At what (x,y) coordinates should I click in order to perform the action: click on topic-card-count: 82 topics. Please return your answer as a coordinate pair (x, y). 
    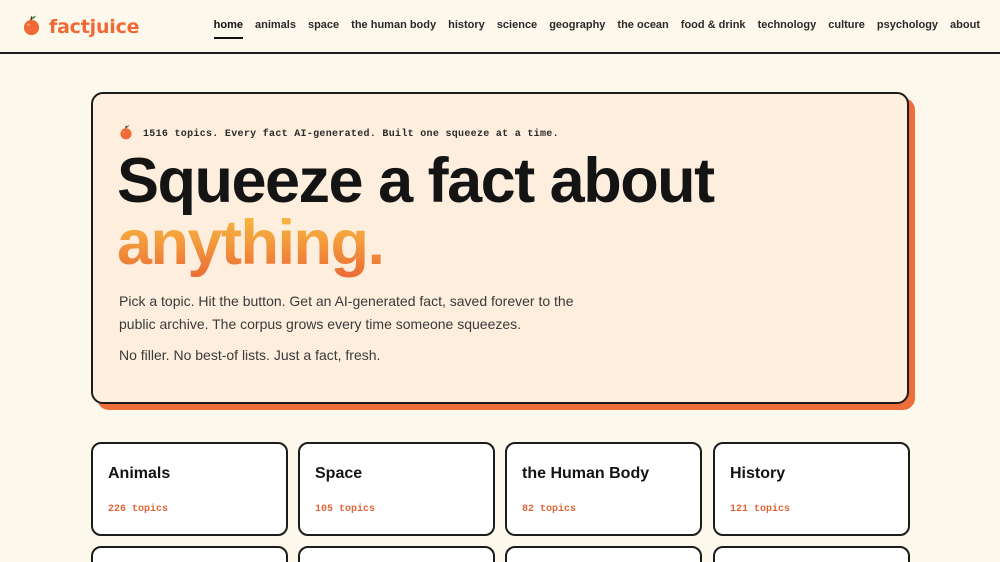
    Looking at the image, I should click on (549, 509).